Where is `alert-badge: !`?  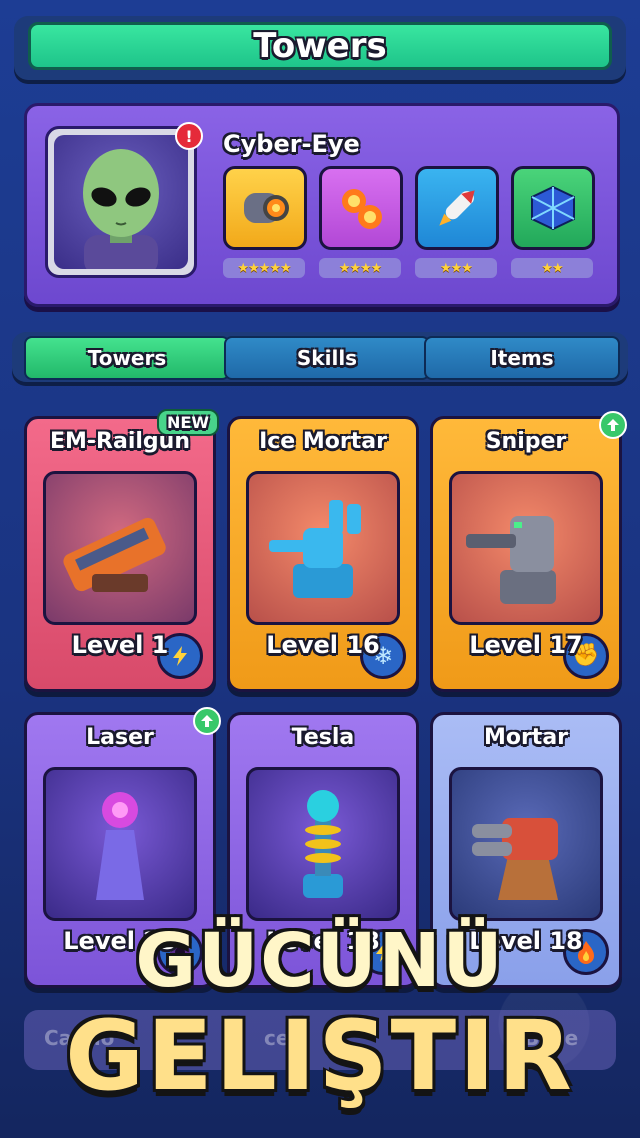 alert-badge: ! is located at coordinates (189, 136).